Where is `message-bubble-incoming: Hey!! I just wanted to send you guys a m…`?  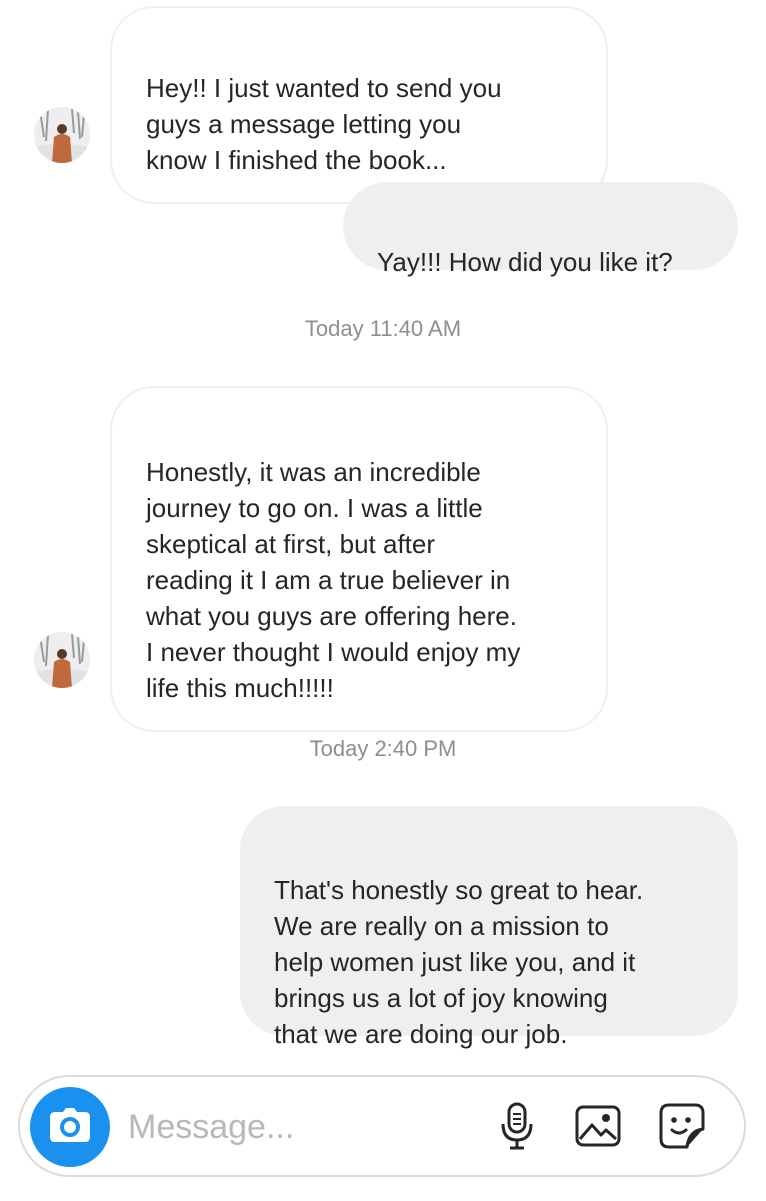
message-bubble-incoming: Hey!! I just wanted to send you guys a m… is located at coordinates (359, 105).